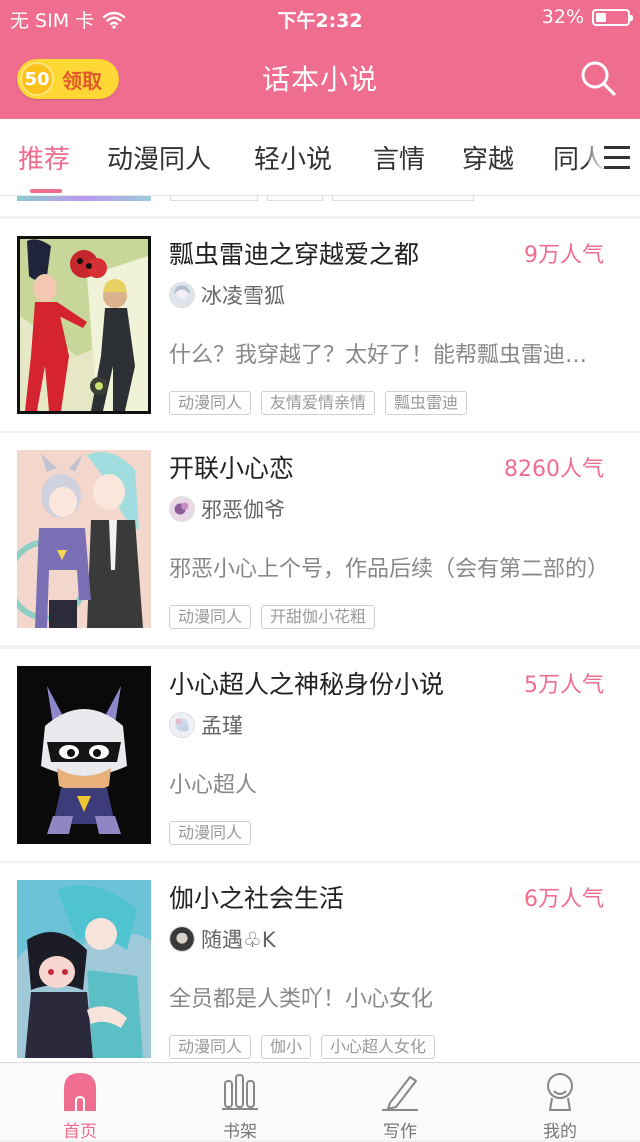 The width and height of the screenshot is (640, 1142). I want to click on author-name: 冰凌雪狐, so click(243, 296).